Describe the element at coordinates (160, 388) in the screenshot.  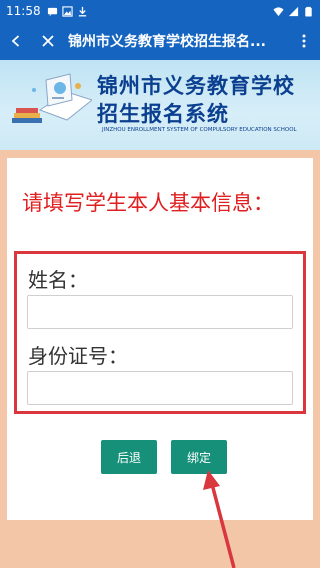
I see `id-number-input` at that location.